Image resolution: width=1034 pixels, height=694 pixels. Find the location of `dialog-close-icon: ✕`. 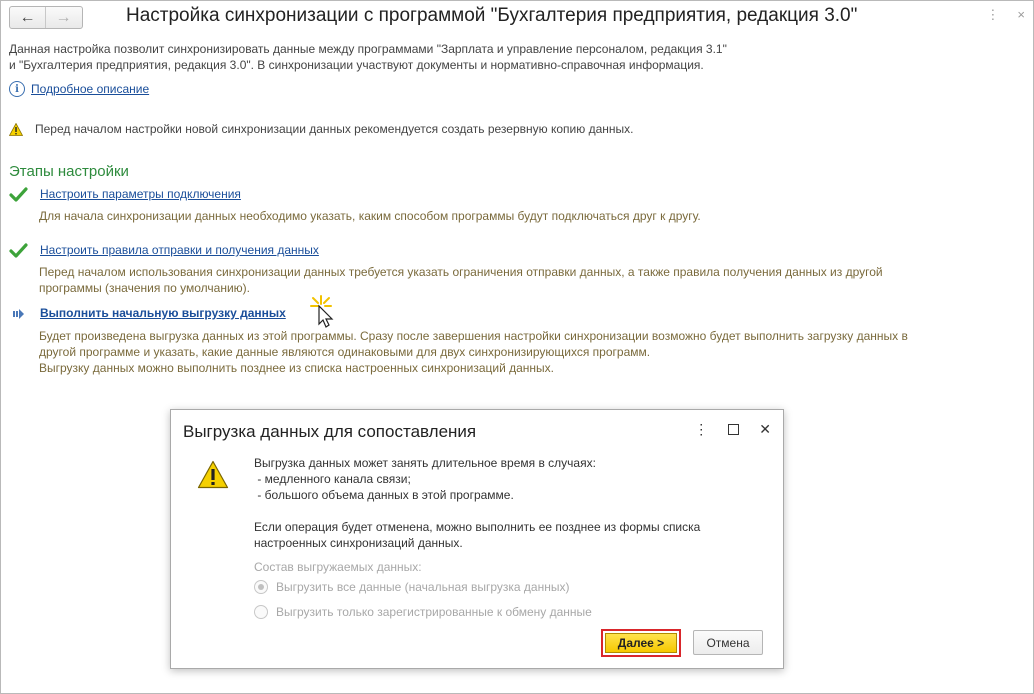

dialog-close-icon: ✕ is located at coordinates (765, 429).